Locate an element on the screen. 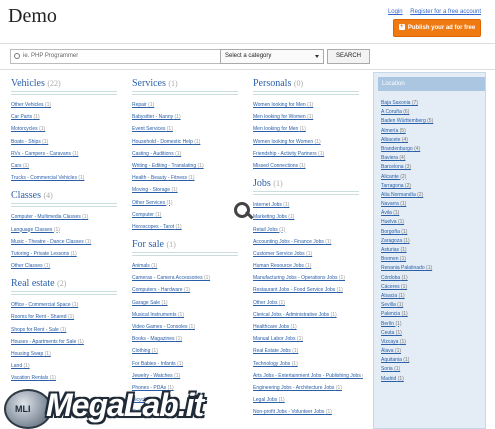 The height and width of the screenshot is (429, 495). location-item: Sevilla (1) is located at coordinates (431, 305).